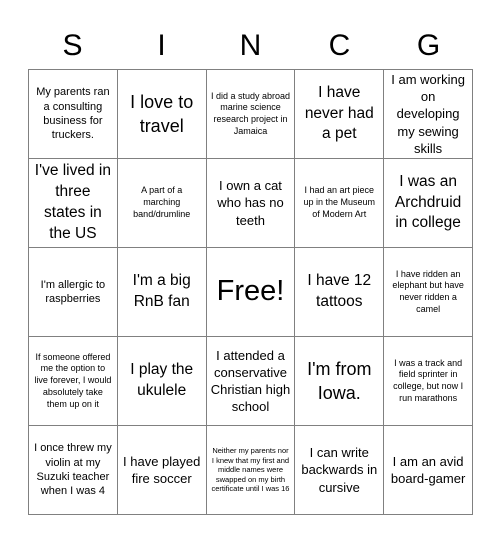  I want to click on bingo-cell-text: I own a cat who has no teeth, so click(250, 203).